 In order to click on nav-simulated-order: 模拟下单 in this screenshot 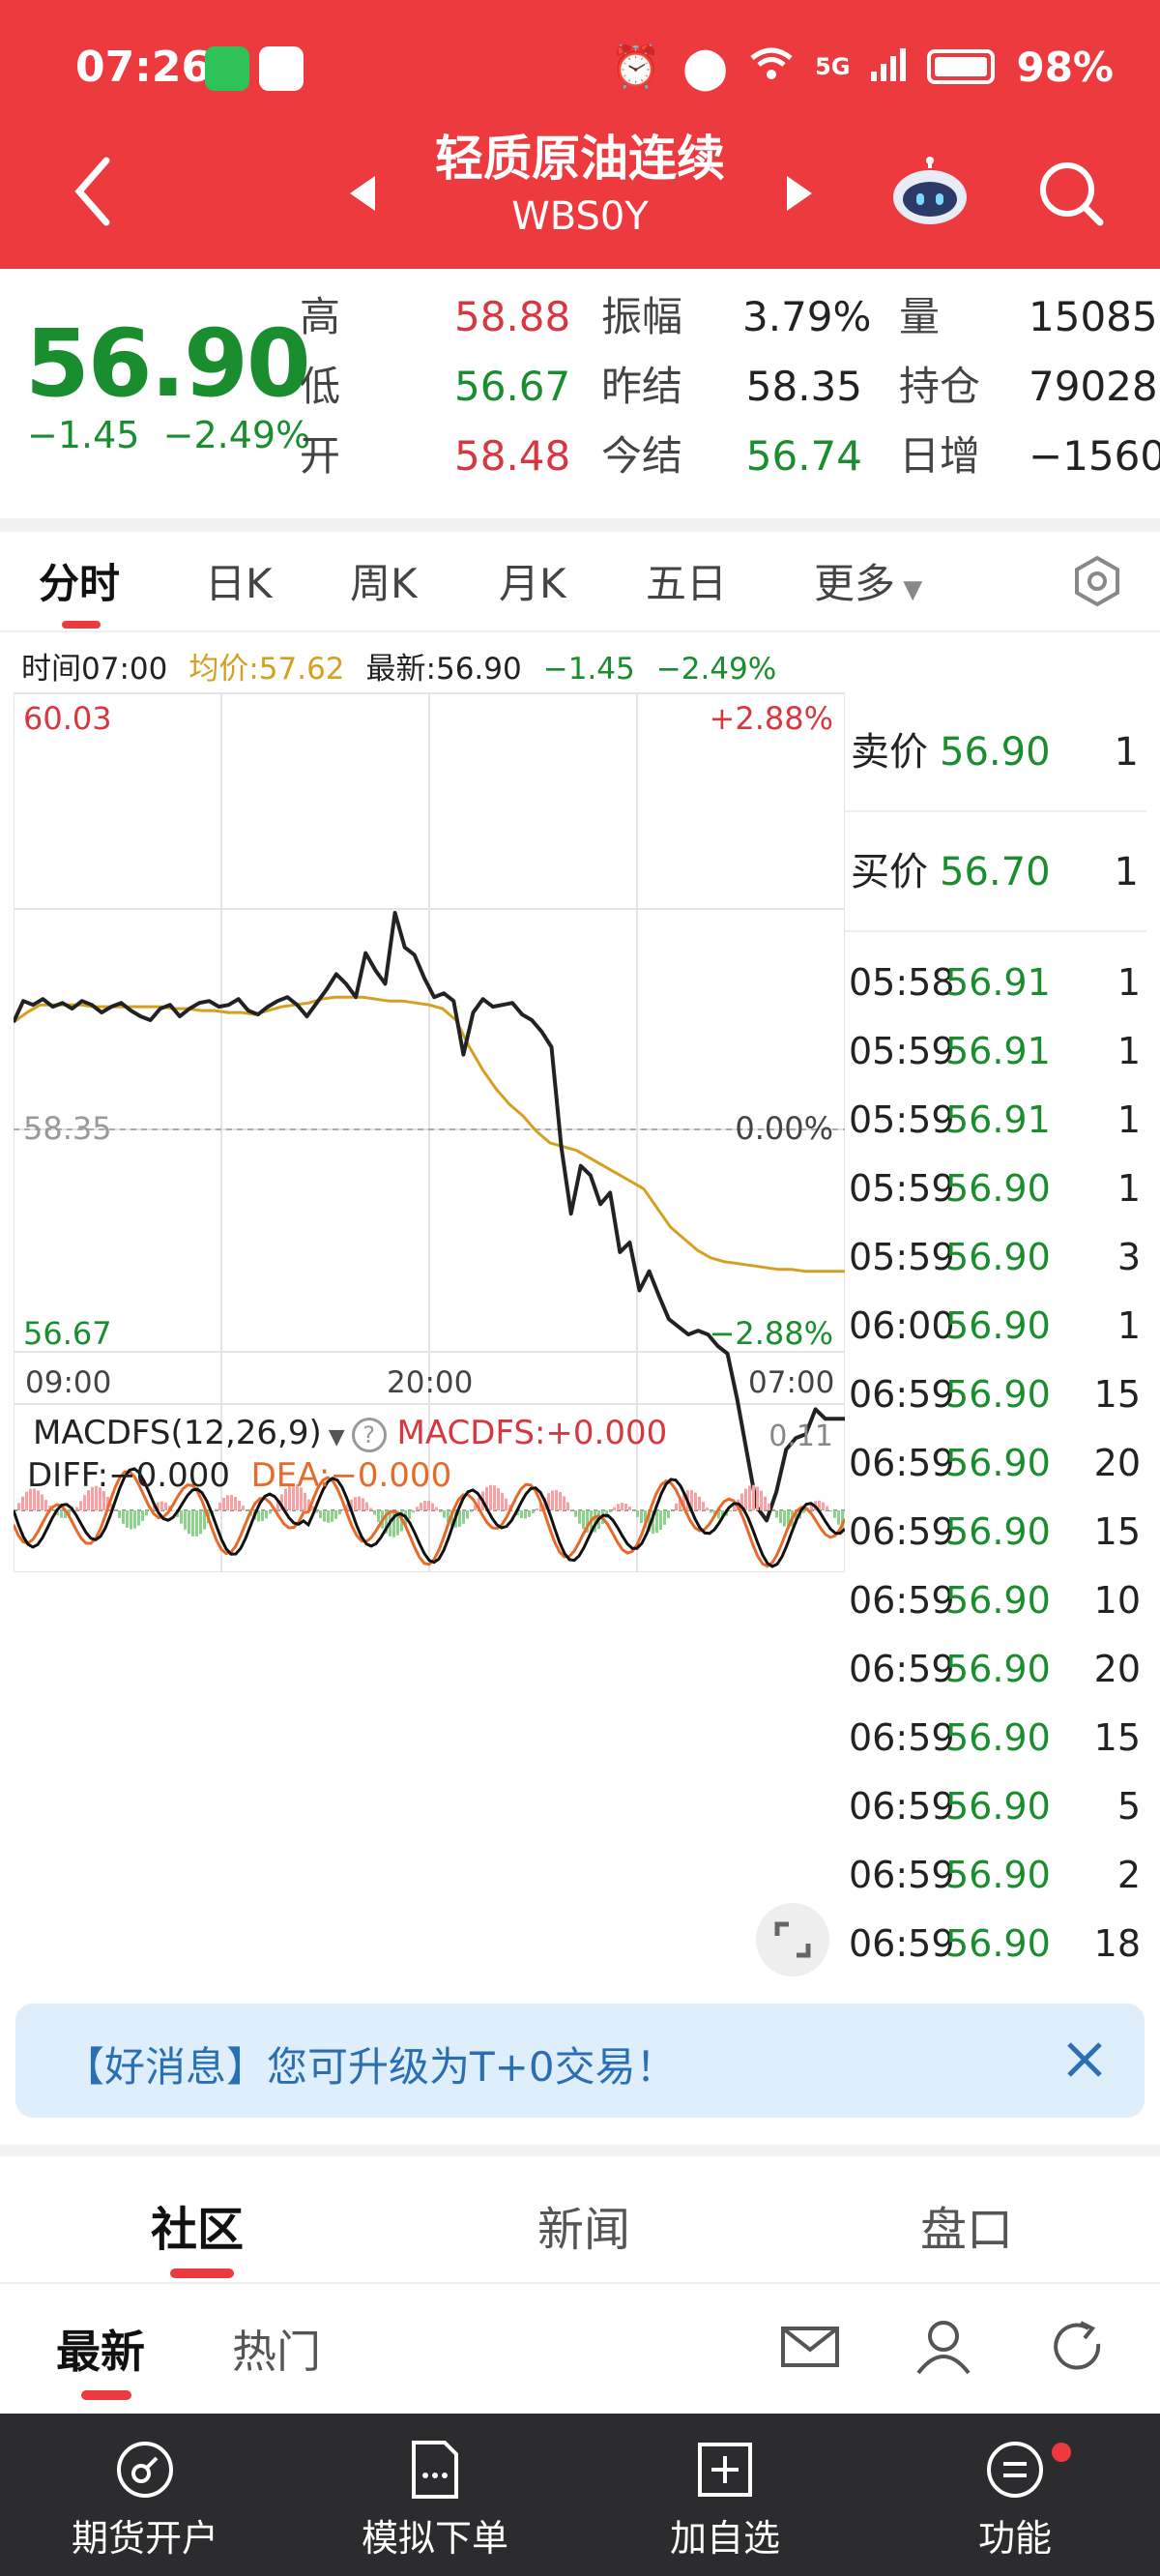, I will do `click(435, 2495)`.